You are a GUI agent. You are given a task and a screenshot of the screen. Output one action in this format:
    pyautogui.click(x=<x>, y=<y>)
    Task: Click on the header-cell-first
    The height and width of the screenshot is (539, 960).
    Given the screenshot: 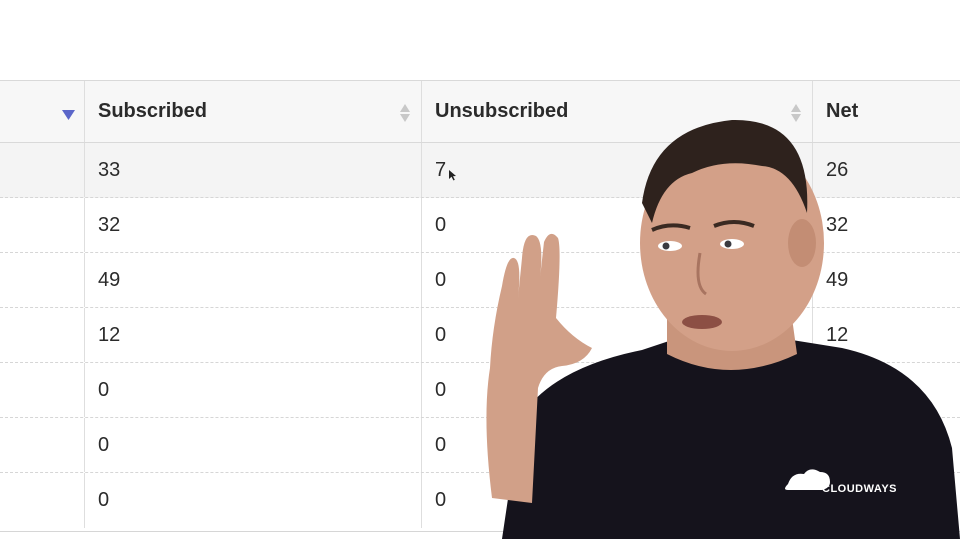 What is the action you would take?
    pyautogui.click(x=42, y=111)
    